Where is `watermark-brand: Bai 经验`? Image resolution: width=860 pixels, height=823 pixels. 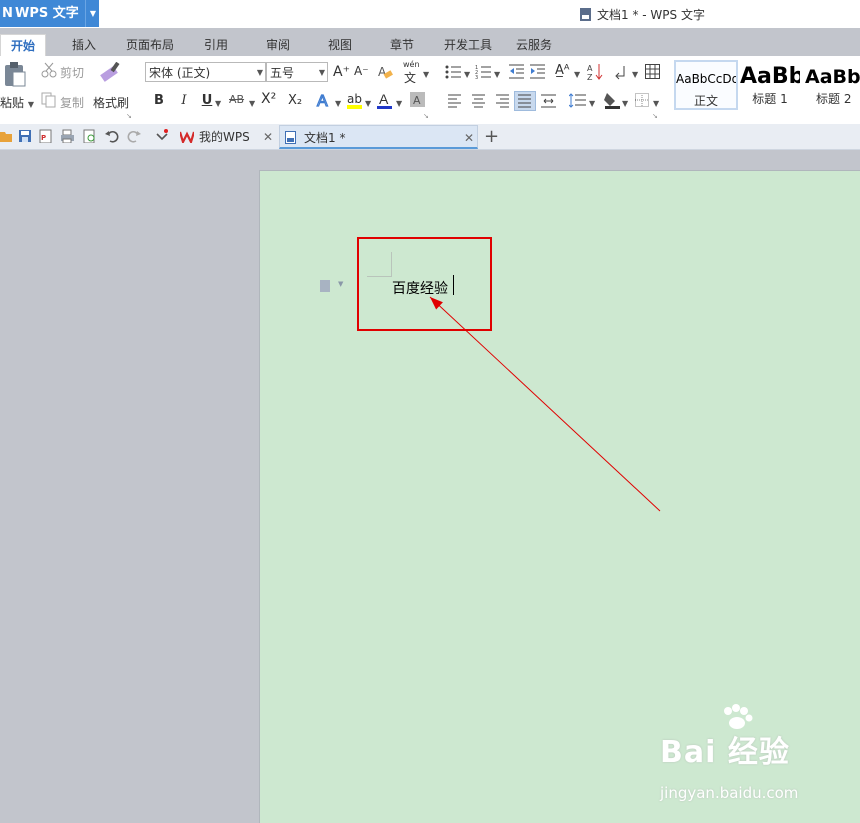 watermark-brand: Bai 经验 is located at coordinates (725, 752).